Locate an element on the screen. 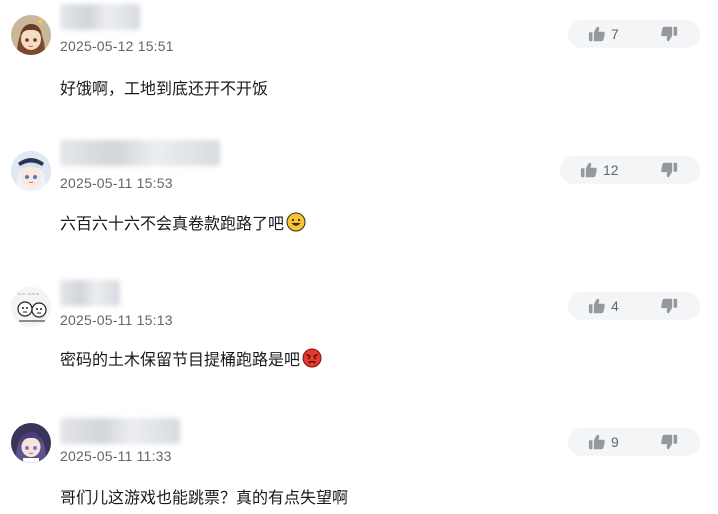 The image size is (718, 514). sketch-cartoon-avatar-icon: ~~ ~~~ is located at coordinates (31, 307).